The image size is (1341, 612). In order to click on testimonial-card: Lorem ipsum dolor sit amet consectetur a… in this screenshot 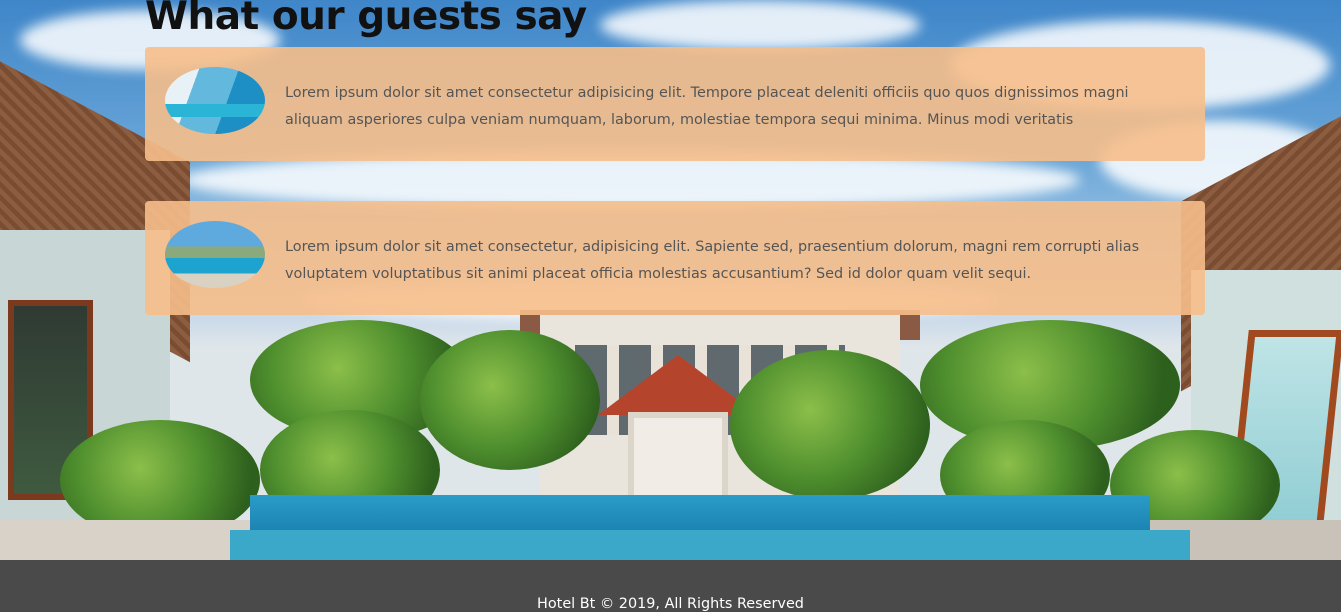, I will do `click(675, 104)`.